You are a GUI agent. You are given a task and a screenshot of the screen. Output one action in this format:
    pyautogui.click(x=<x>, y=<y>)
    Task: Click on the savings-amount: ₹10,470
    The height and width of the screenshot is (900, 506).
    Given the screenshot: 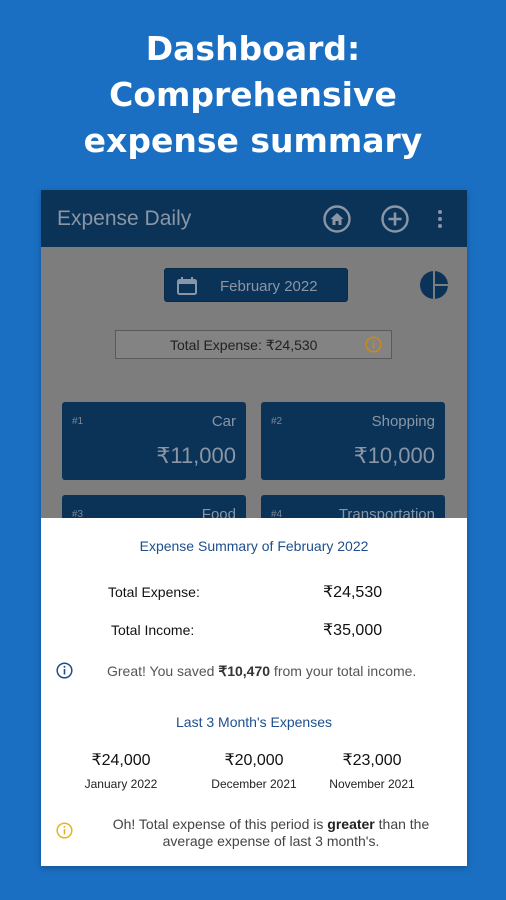 What is the action you would take?
    pyautogui.click(x=244, y=671)
    